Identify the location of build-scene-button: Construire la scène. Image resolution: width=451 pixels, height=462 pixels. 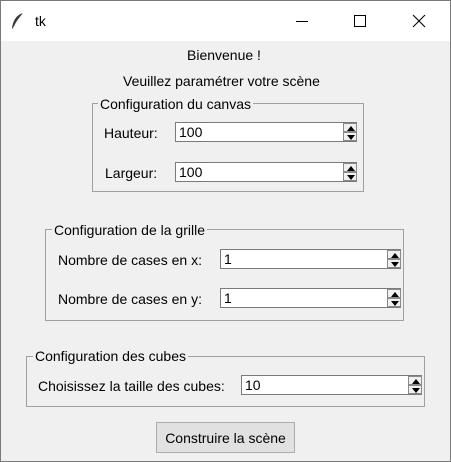
(225, 437).